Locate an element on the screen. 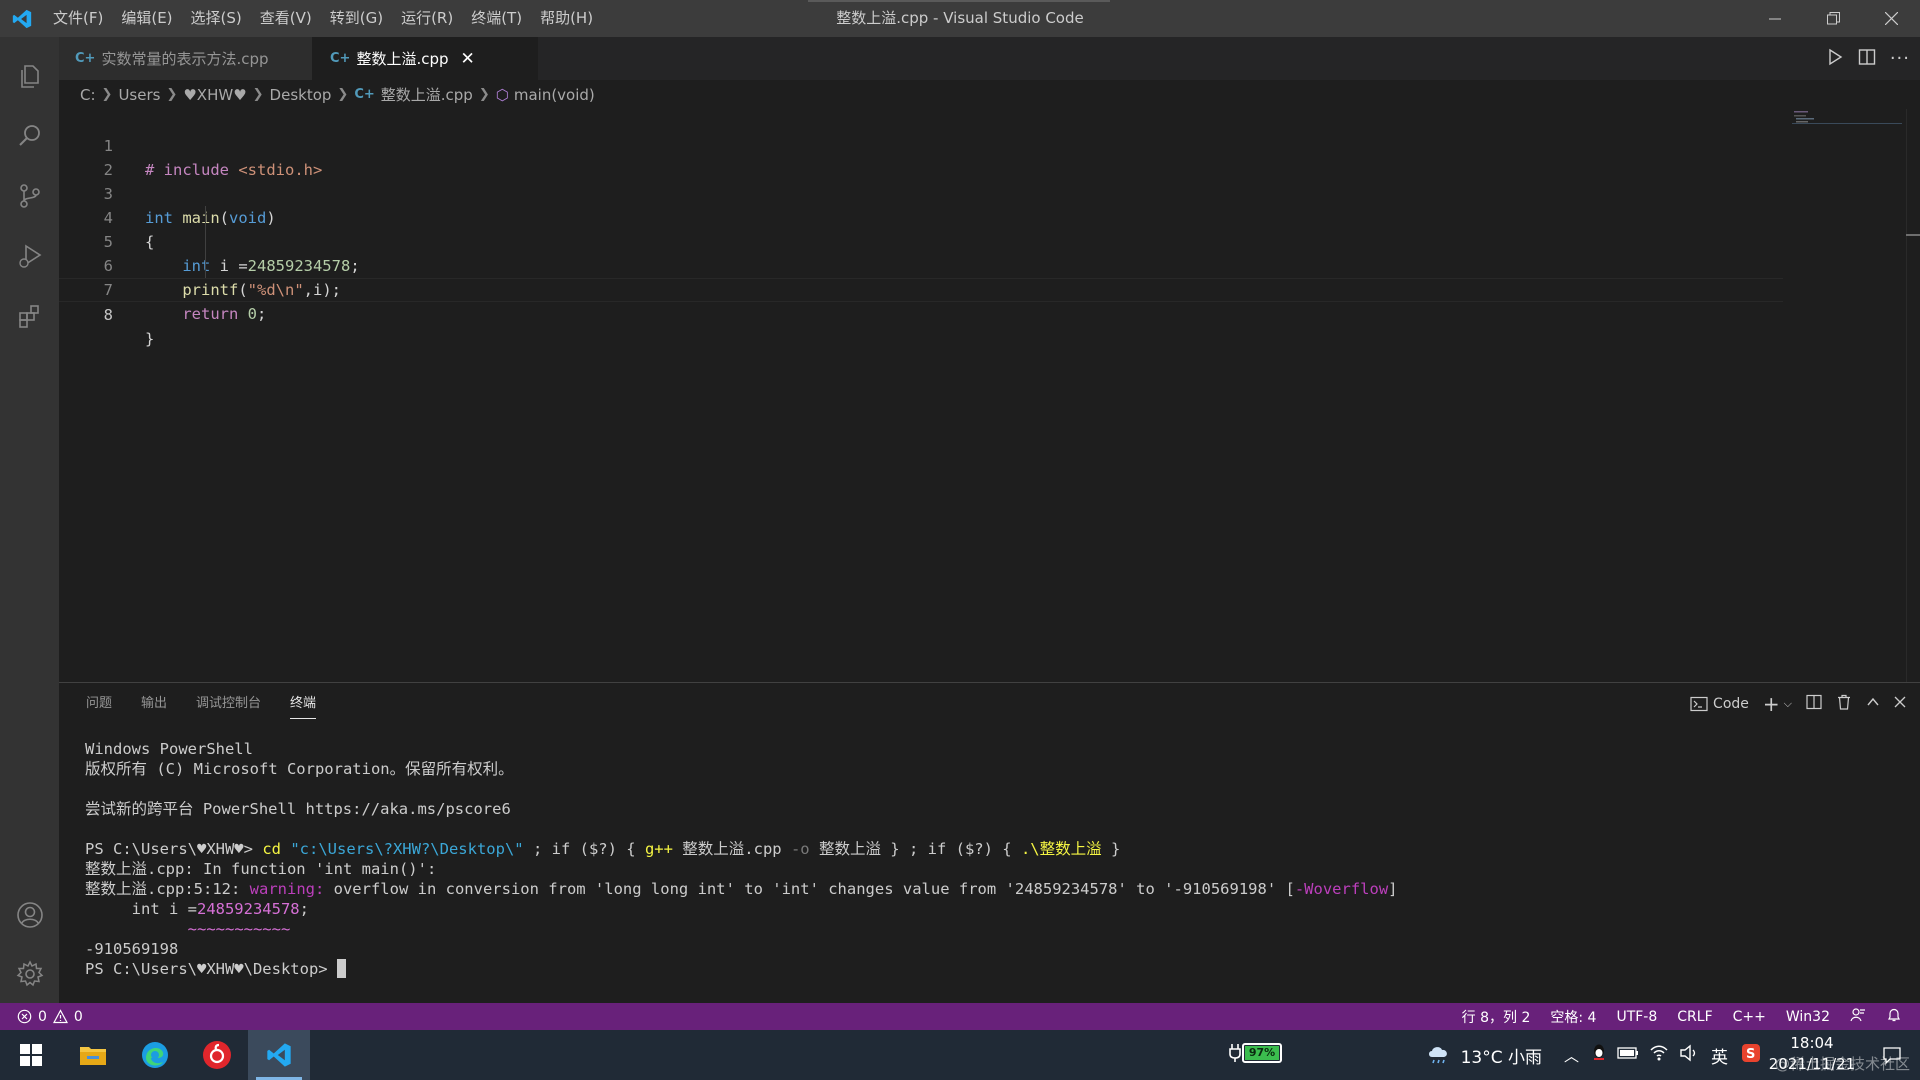  menu-run: 运行(R) is located at coordinates (427, 18).